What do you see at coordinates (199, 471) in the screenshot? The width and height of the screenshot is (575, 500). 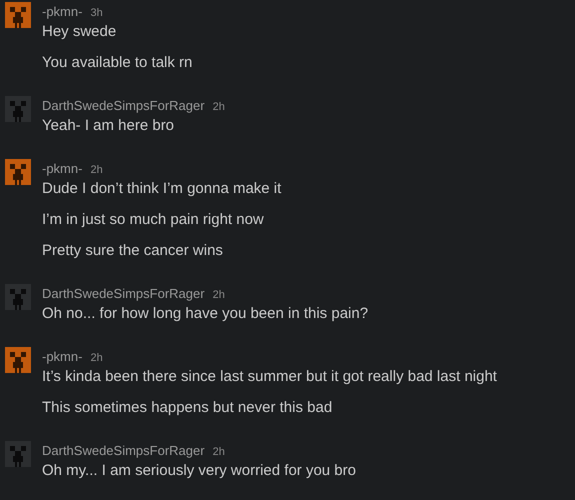 I see `message-text: Oh my... I am seriously very worried for you bro` at bounding box center [199, 471].